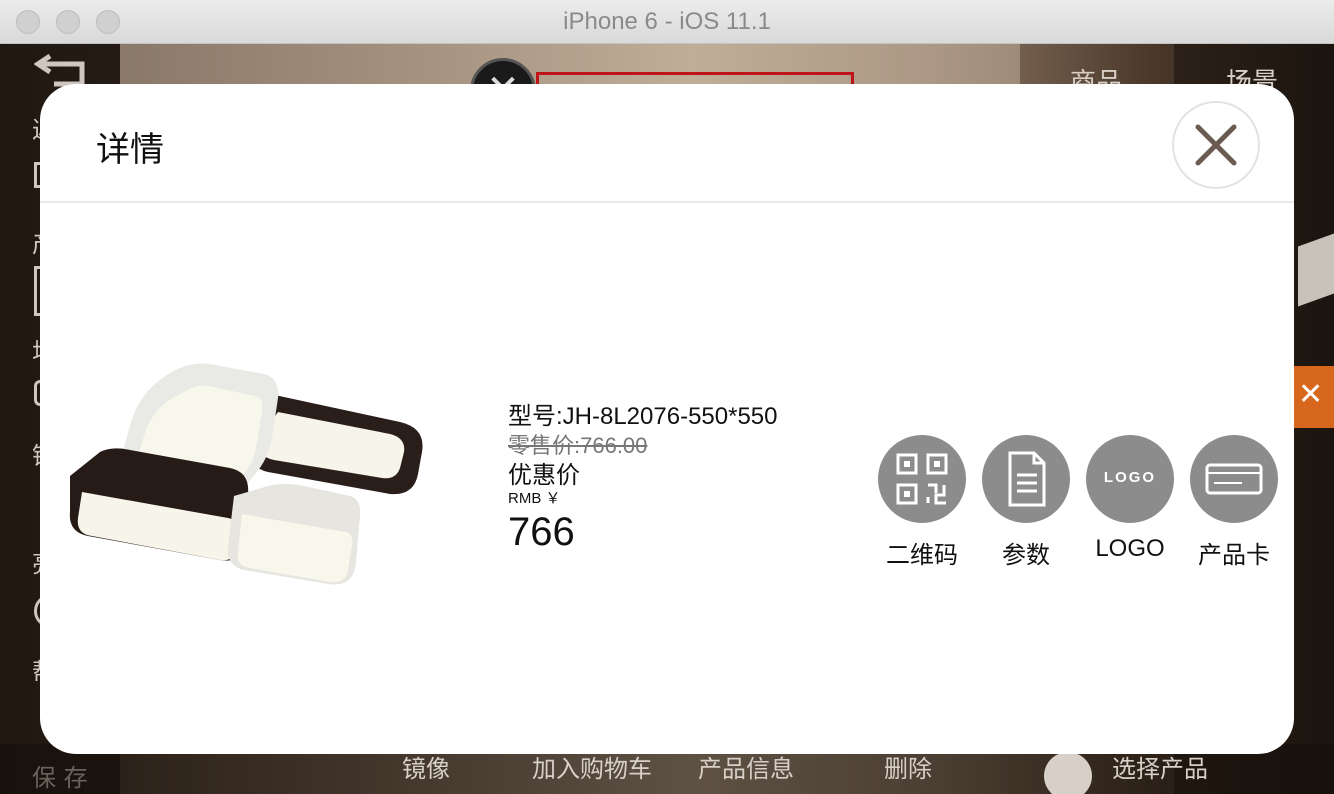 The width and height of the screenshot is (1334, 794). What do you see at coordinates (592, 766) in the screenshot?
I see `add-to-cart-button: 加入购物车` at bounding box center [592, 766].